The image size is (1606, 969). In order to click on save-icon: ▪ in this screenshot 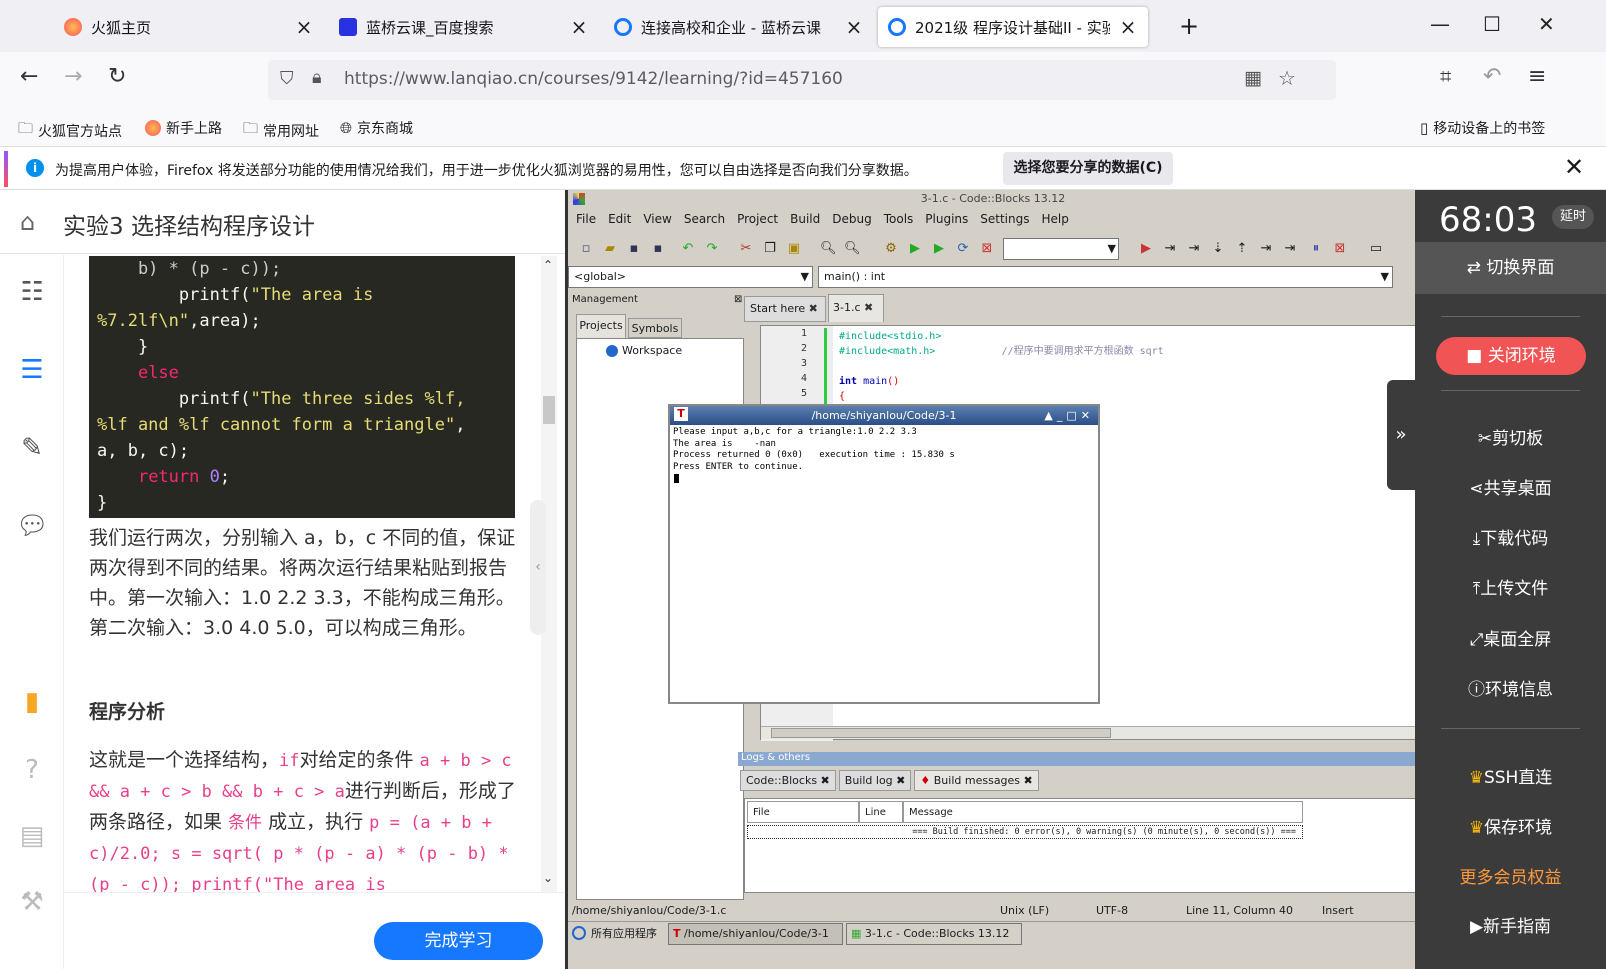, I will do `click(634, 249)`.